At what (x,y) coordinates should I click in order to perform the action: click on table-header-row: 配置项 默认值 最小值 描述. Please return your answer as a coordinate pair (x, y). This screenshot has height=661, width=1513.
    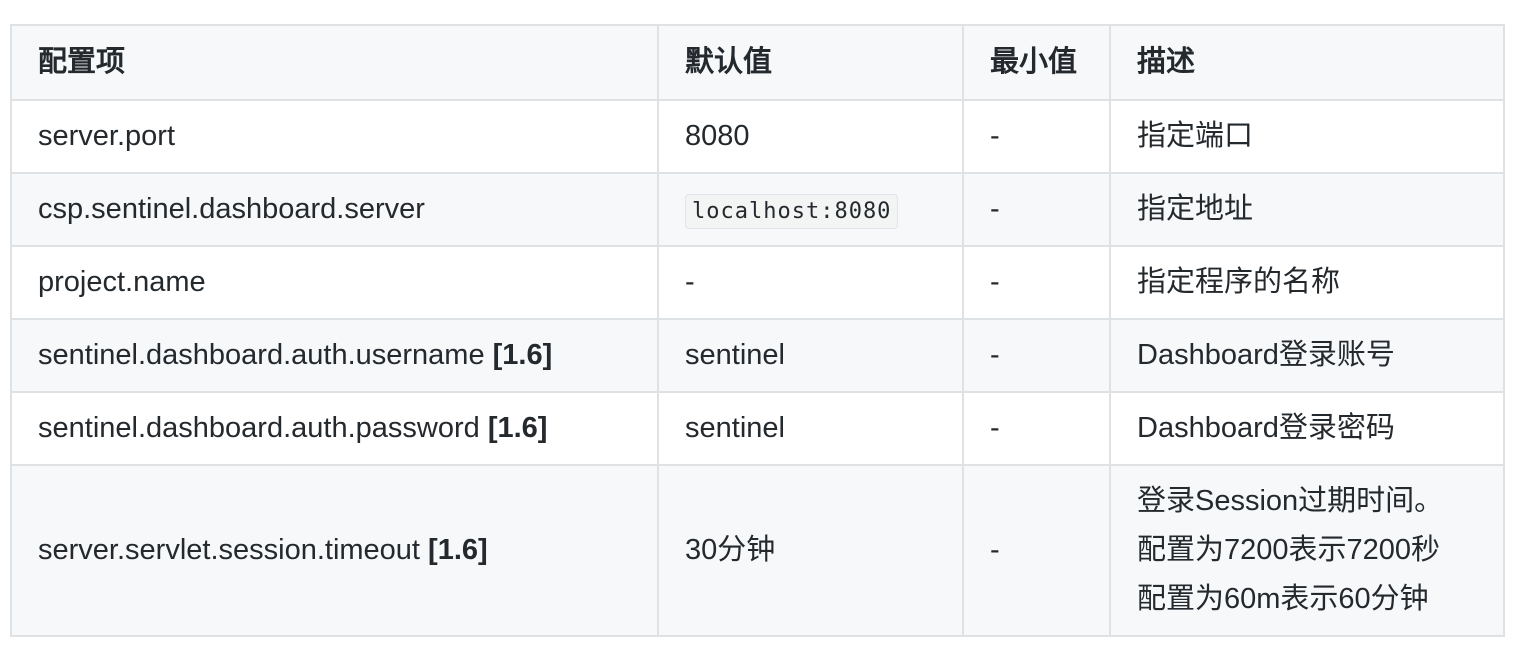
    Looking at the image, I should click on (757, 62).